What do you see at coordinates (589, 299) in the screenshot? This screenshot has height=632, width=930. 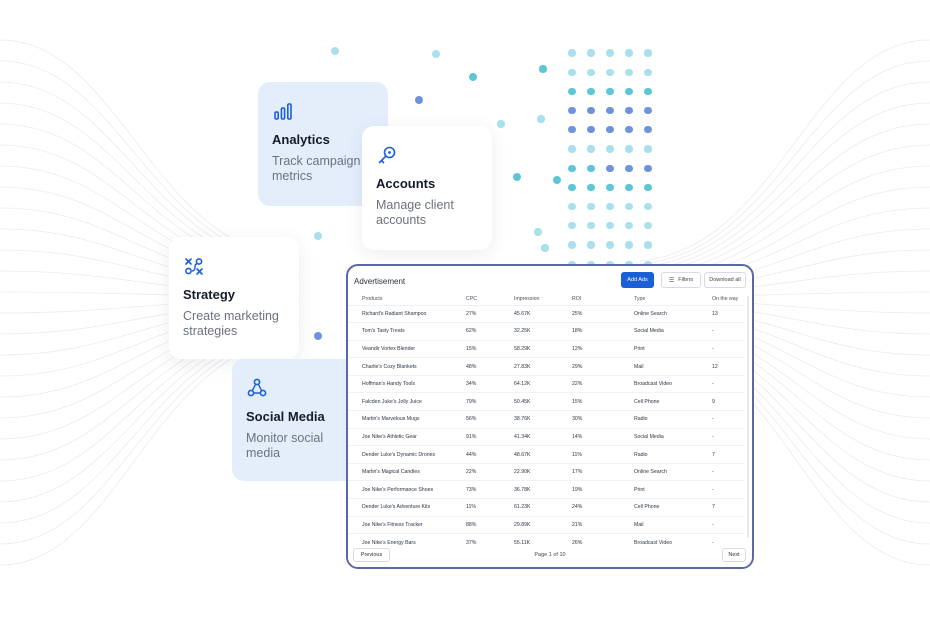 I see `column-header: ROI` at bounding box center [589, 299].